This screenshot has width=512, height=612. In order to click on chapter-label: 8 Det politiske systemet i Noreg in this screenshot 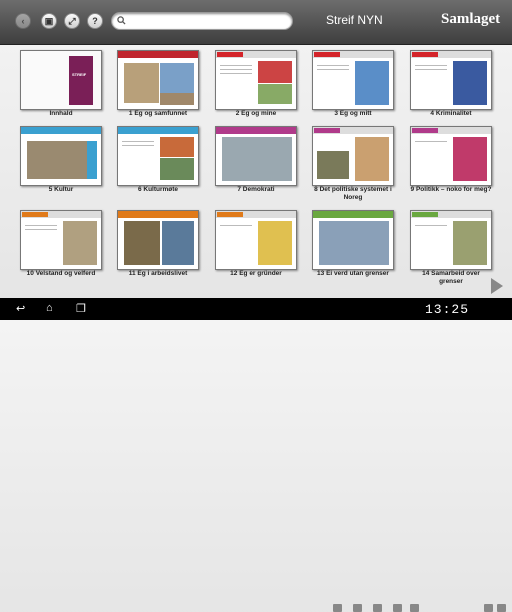, I will do `click(353, 193)`.